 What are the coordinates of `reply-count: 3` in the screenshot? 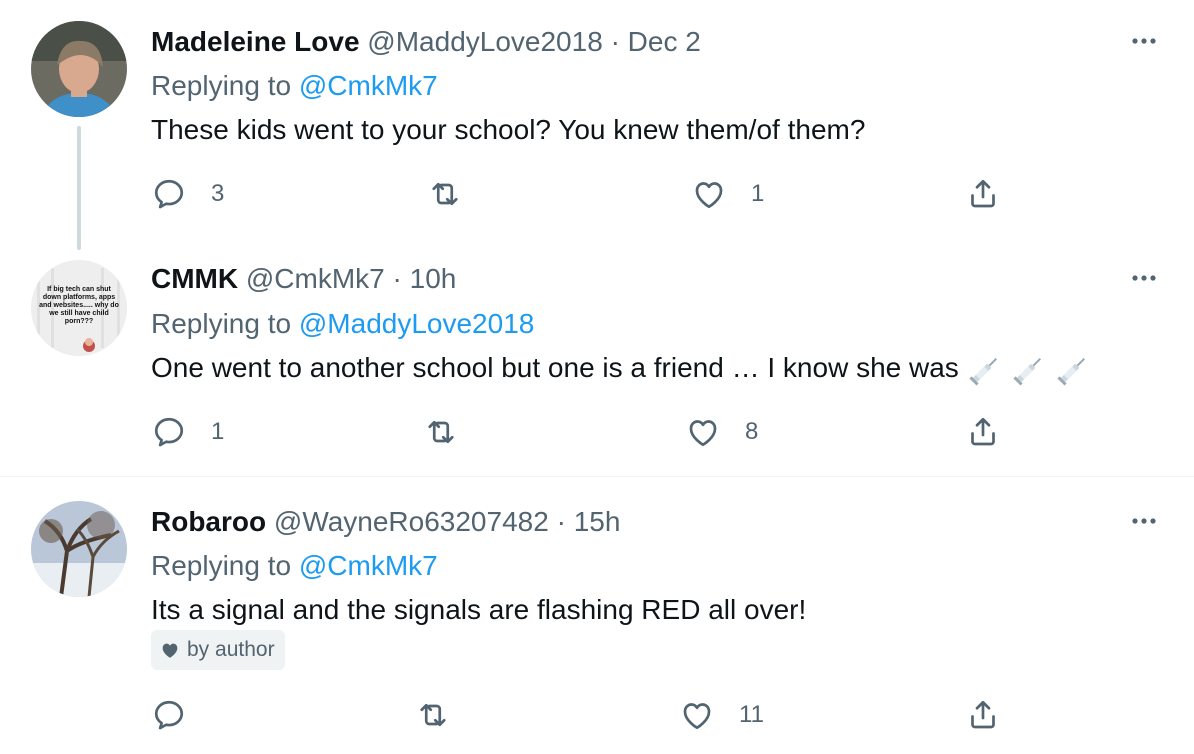 It's located at (218, 193).